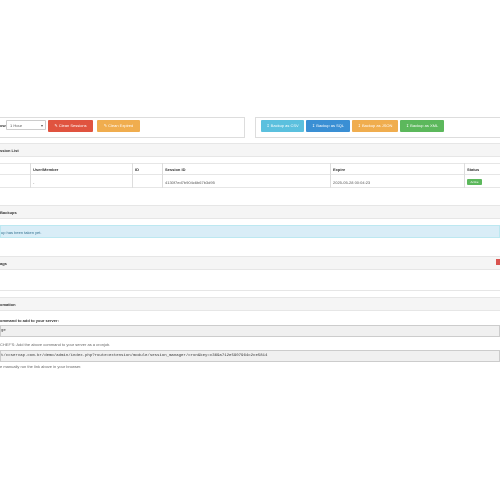 This screenshot has width=500, height=500. What do you see at coordinates (250, 187) in the screenshot?
I see `table-bottom-border` at bounding box center [250, 187].